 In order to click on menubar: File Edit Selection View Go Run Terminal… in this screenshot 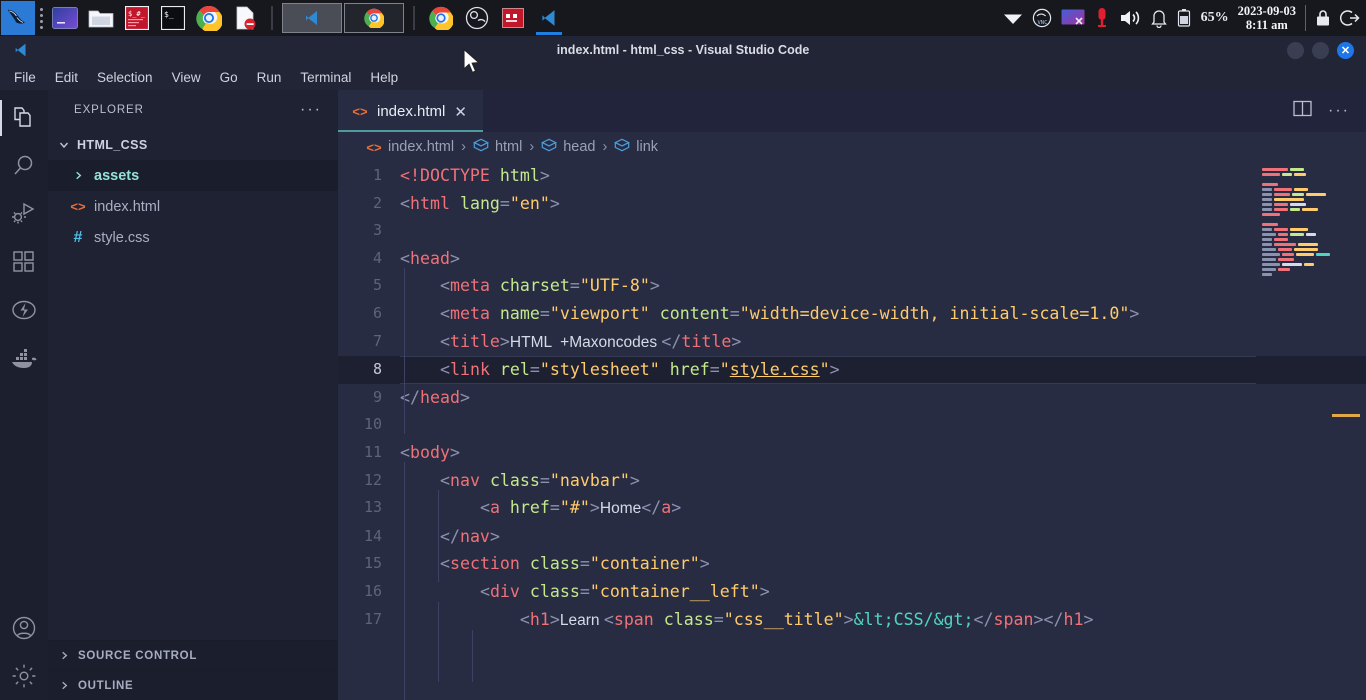, I will do `click(683, 77)`.